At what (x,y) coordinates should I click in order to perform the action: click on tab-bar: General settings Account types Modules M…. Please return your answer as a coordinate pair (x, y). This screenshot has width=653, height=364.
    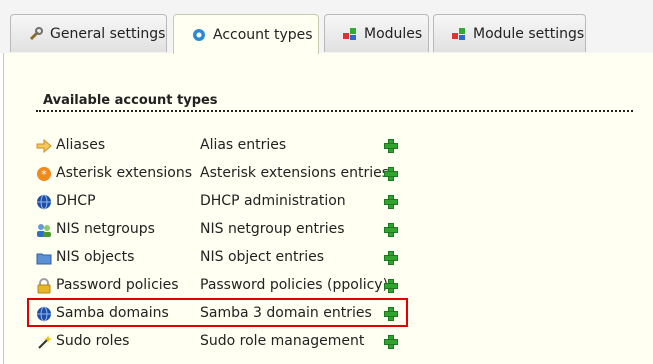
    Looking at the image, I should click on (326, 27).